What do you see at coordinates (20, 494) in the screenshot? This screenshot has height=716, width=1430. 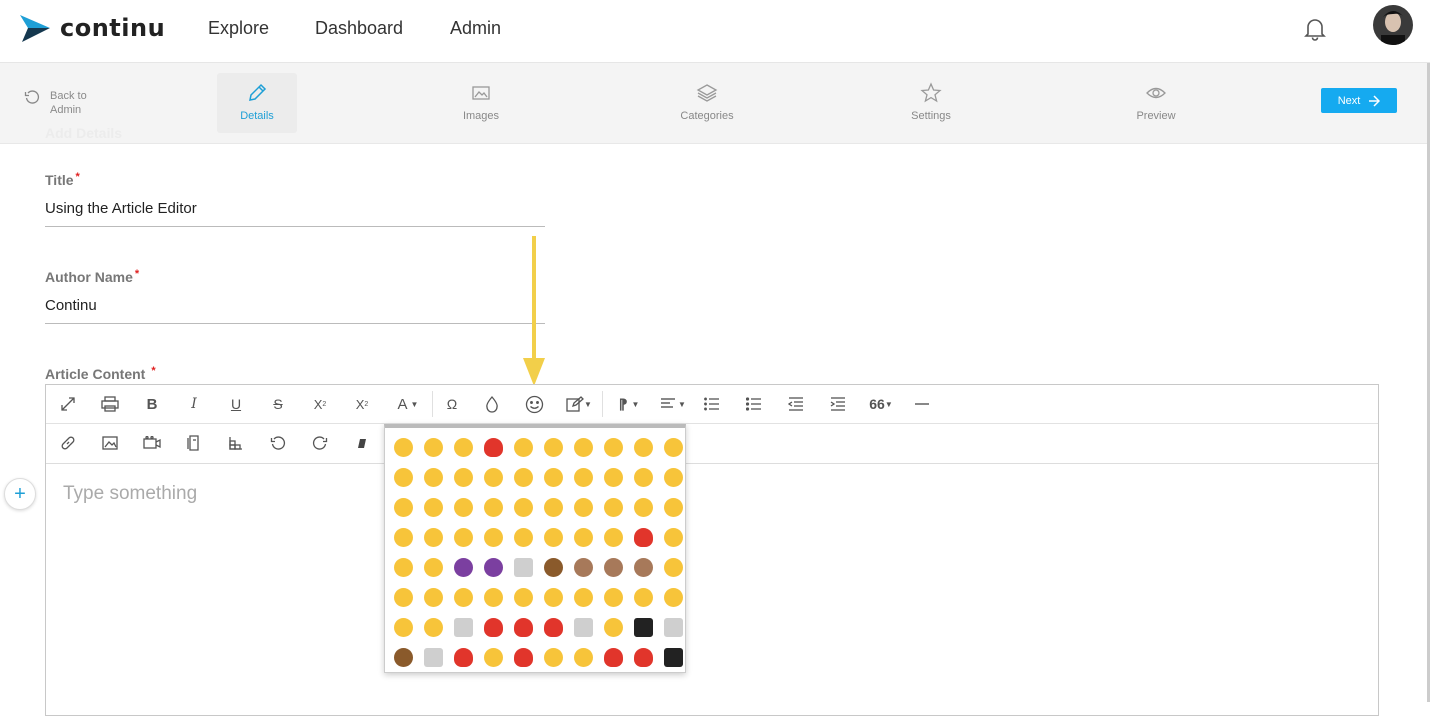 I see `add-block-button: +` at bounding box center [20, 494].